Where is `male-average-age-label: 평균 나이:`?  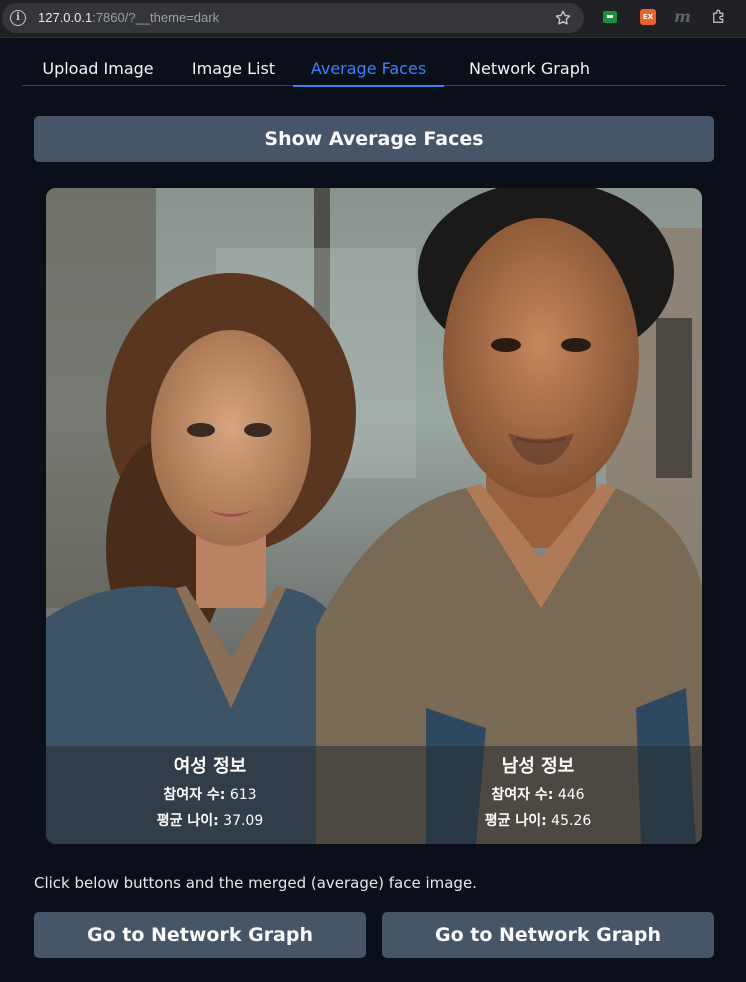
male-average-age-label: 평균 나이: is located at coordinates (515, 821).